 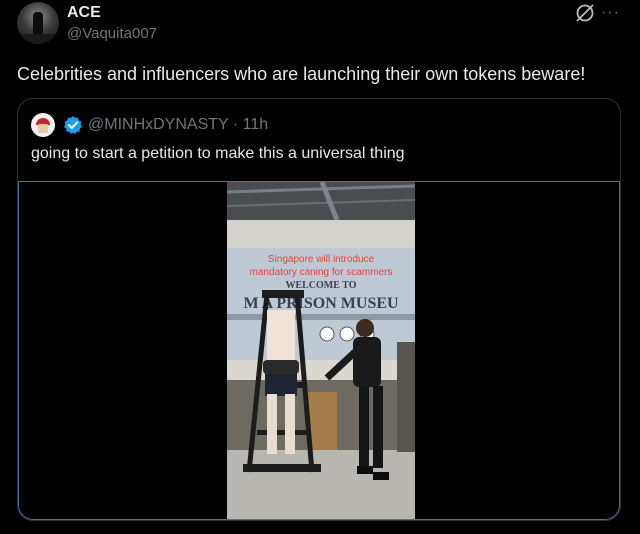 What do you see at coordinates (43, 125) in the screenshot?
I see `quoted-author-avatar` at bounding box center [43, 125].